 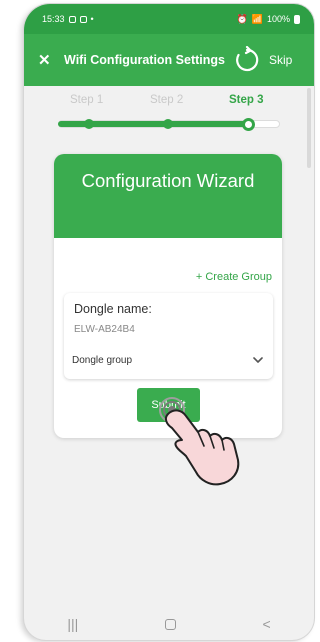 I want to click on battery-text: 100%, so click(x=278, y=19).